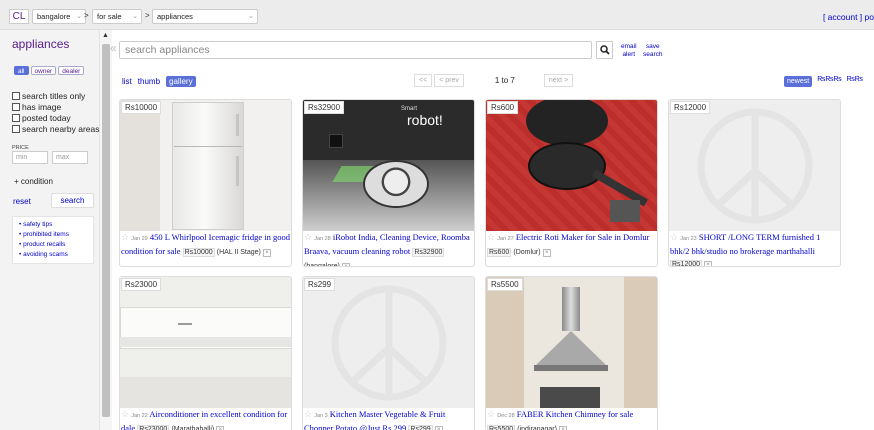 Image resolution: width=874 pixels, height=430 pixels. I want to click on listing-title-link: Electric Roti Maker for Sale in Domlur, so click(583, 237).